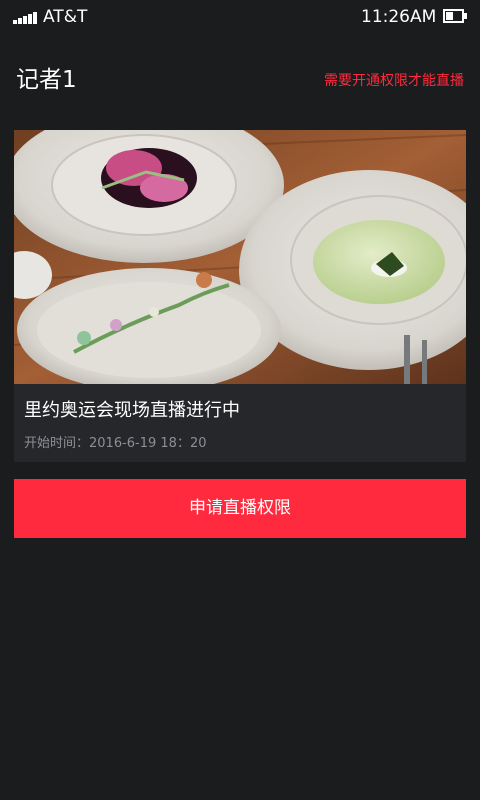  Describe the element at coordinates (399, 17) in the screenshot. I see `status-time: 11:26AM` at that location.